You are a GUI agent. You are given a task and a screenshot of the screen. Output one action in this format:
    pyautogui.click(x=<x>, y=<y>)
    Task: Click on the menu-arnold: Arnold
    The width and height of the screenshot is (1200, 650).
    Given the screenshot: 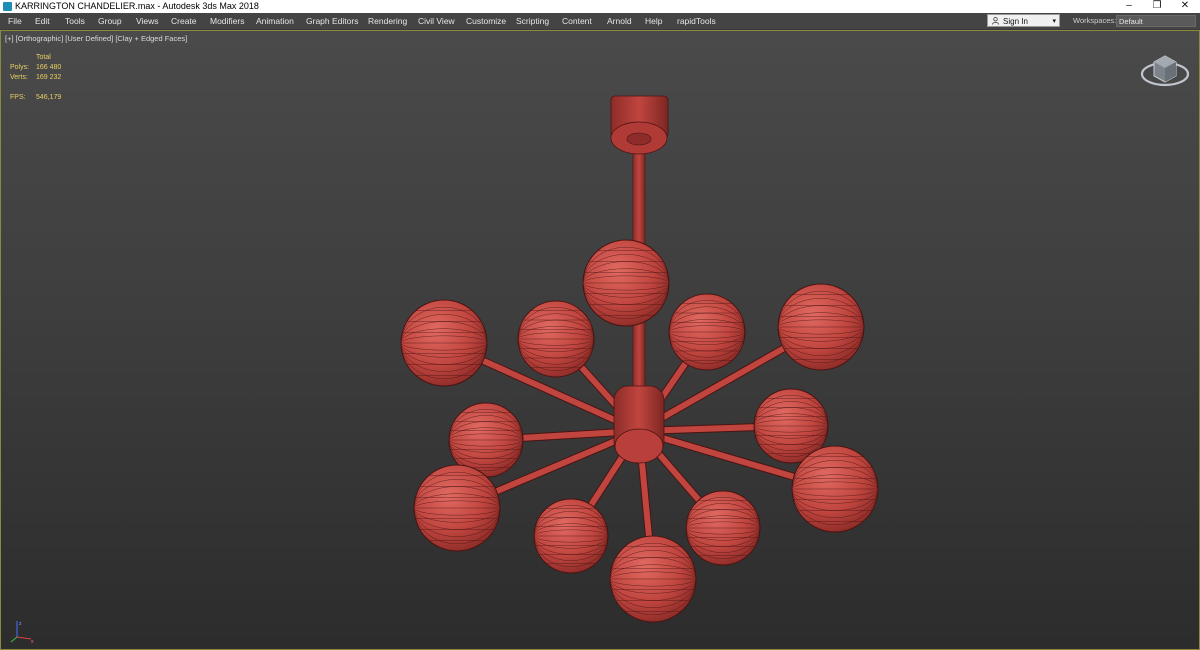 What is the action you would take?
    pyautogui.click(x=619, y=21)
    